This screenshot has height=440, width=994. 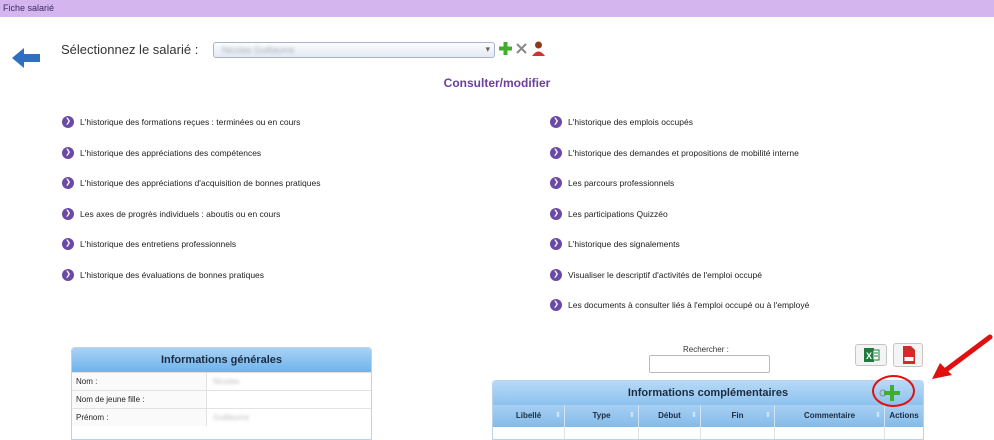 I want to click on employee-tools, so click(x=529, y=49).